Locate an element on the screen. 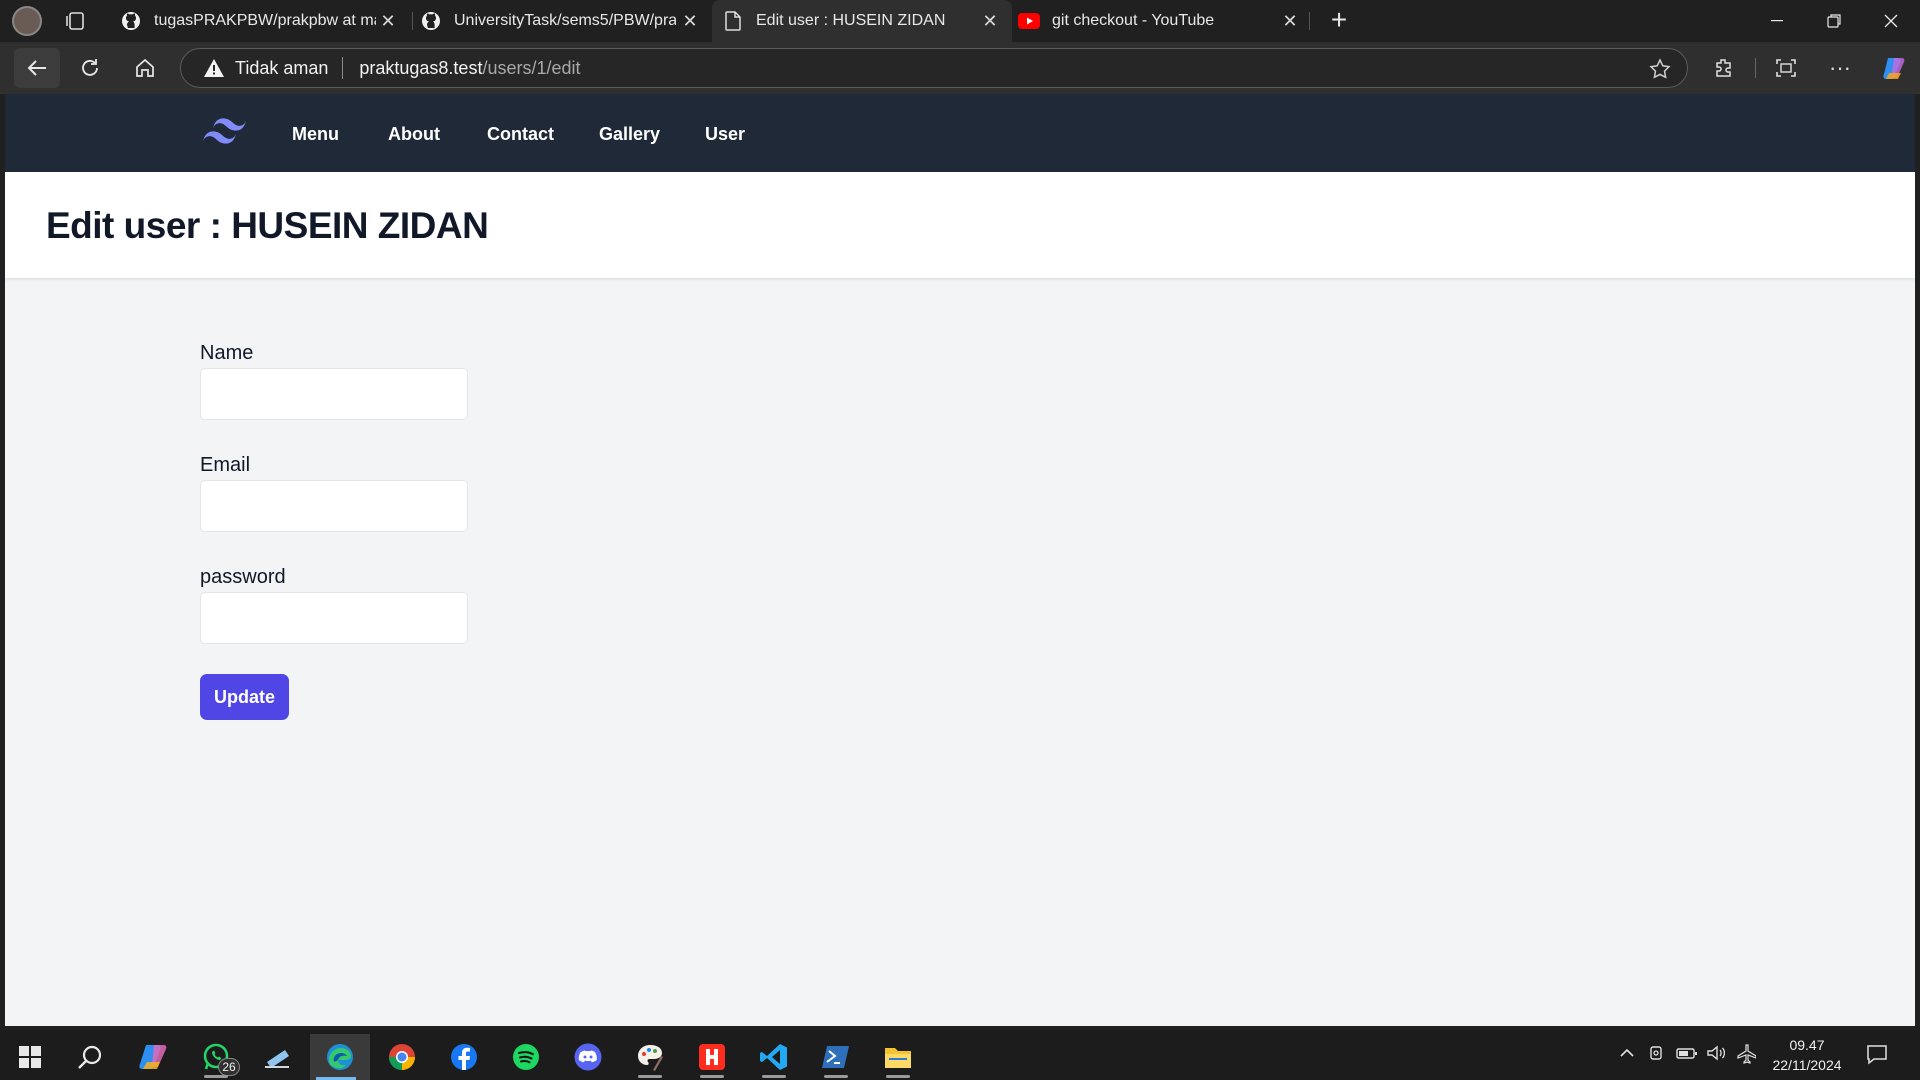 This screenshot has width=1920, height=1080. tab-separator is located at coordinates (1309, 21).